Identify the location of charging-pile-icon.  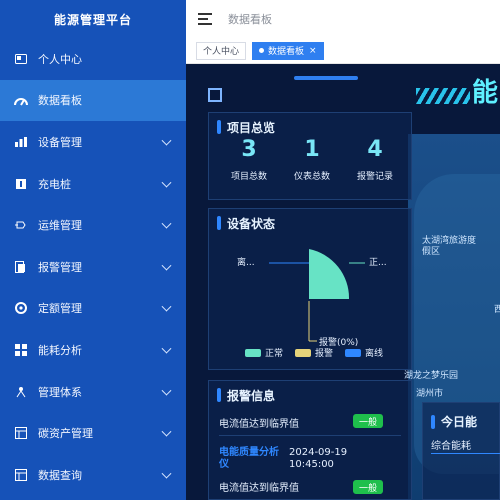
(21, 184).